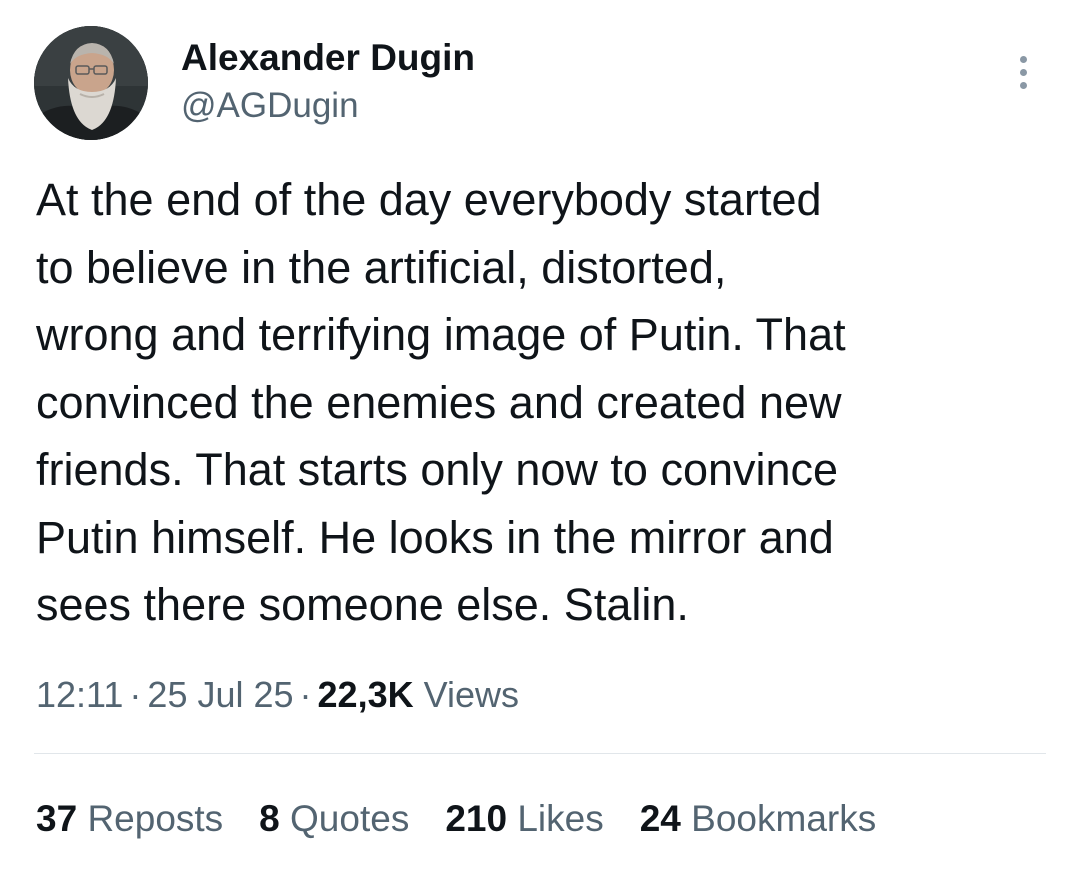 The width and height of the screenshot is (1080, 879). Describe the element at coordinates (57, 818) in the screenshot. I see `reposts-count: 37` at that location.